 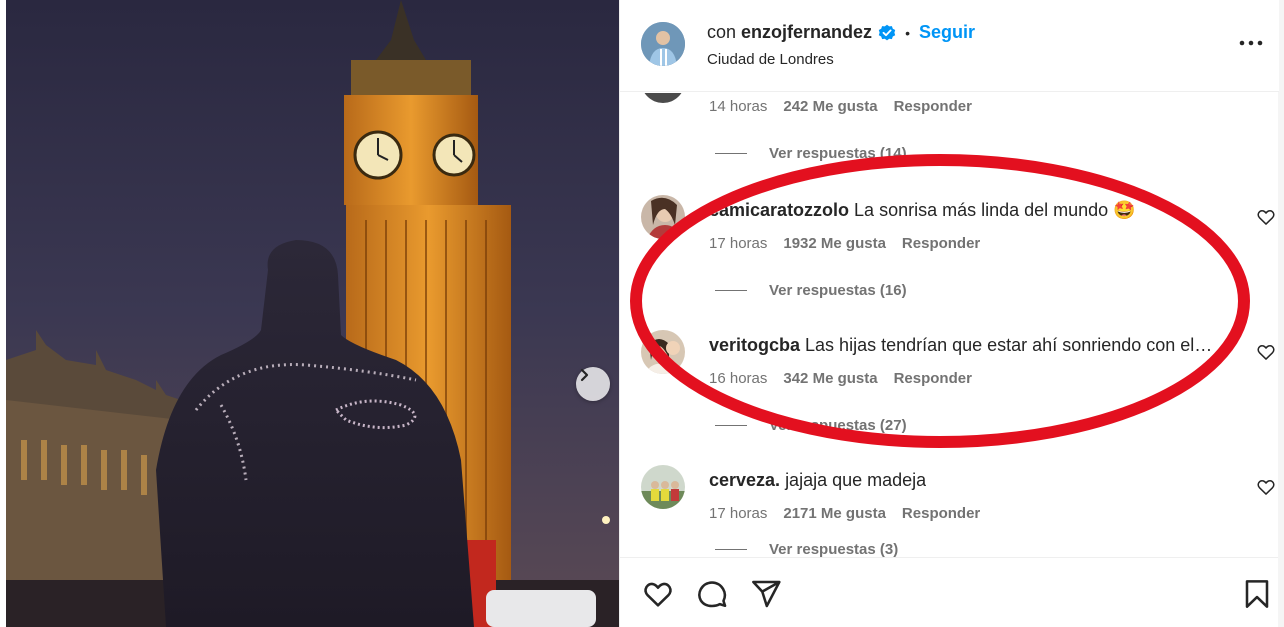 I want to click on comment-likes: 342 Me gusta, so click(x=830, y=378).